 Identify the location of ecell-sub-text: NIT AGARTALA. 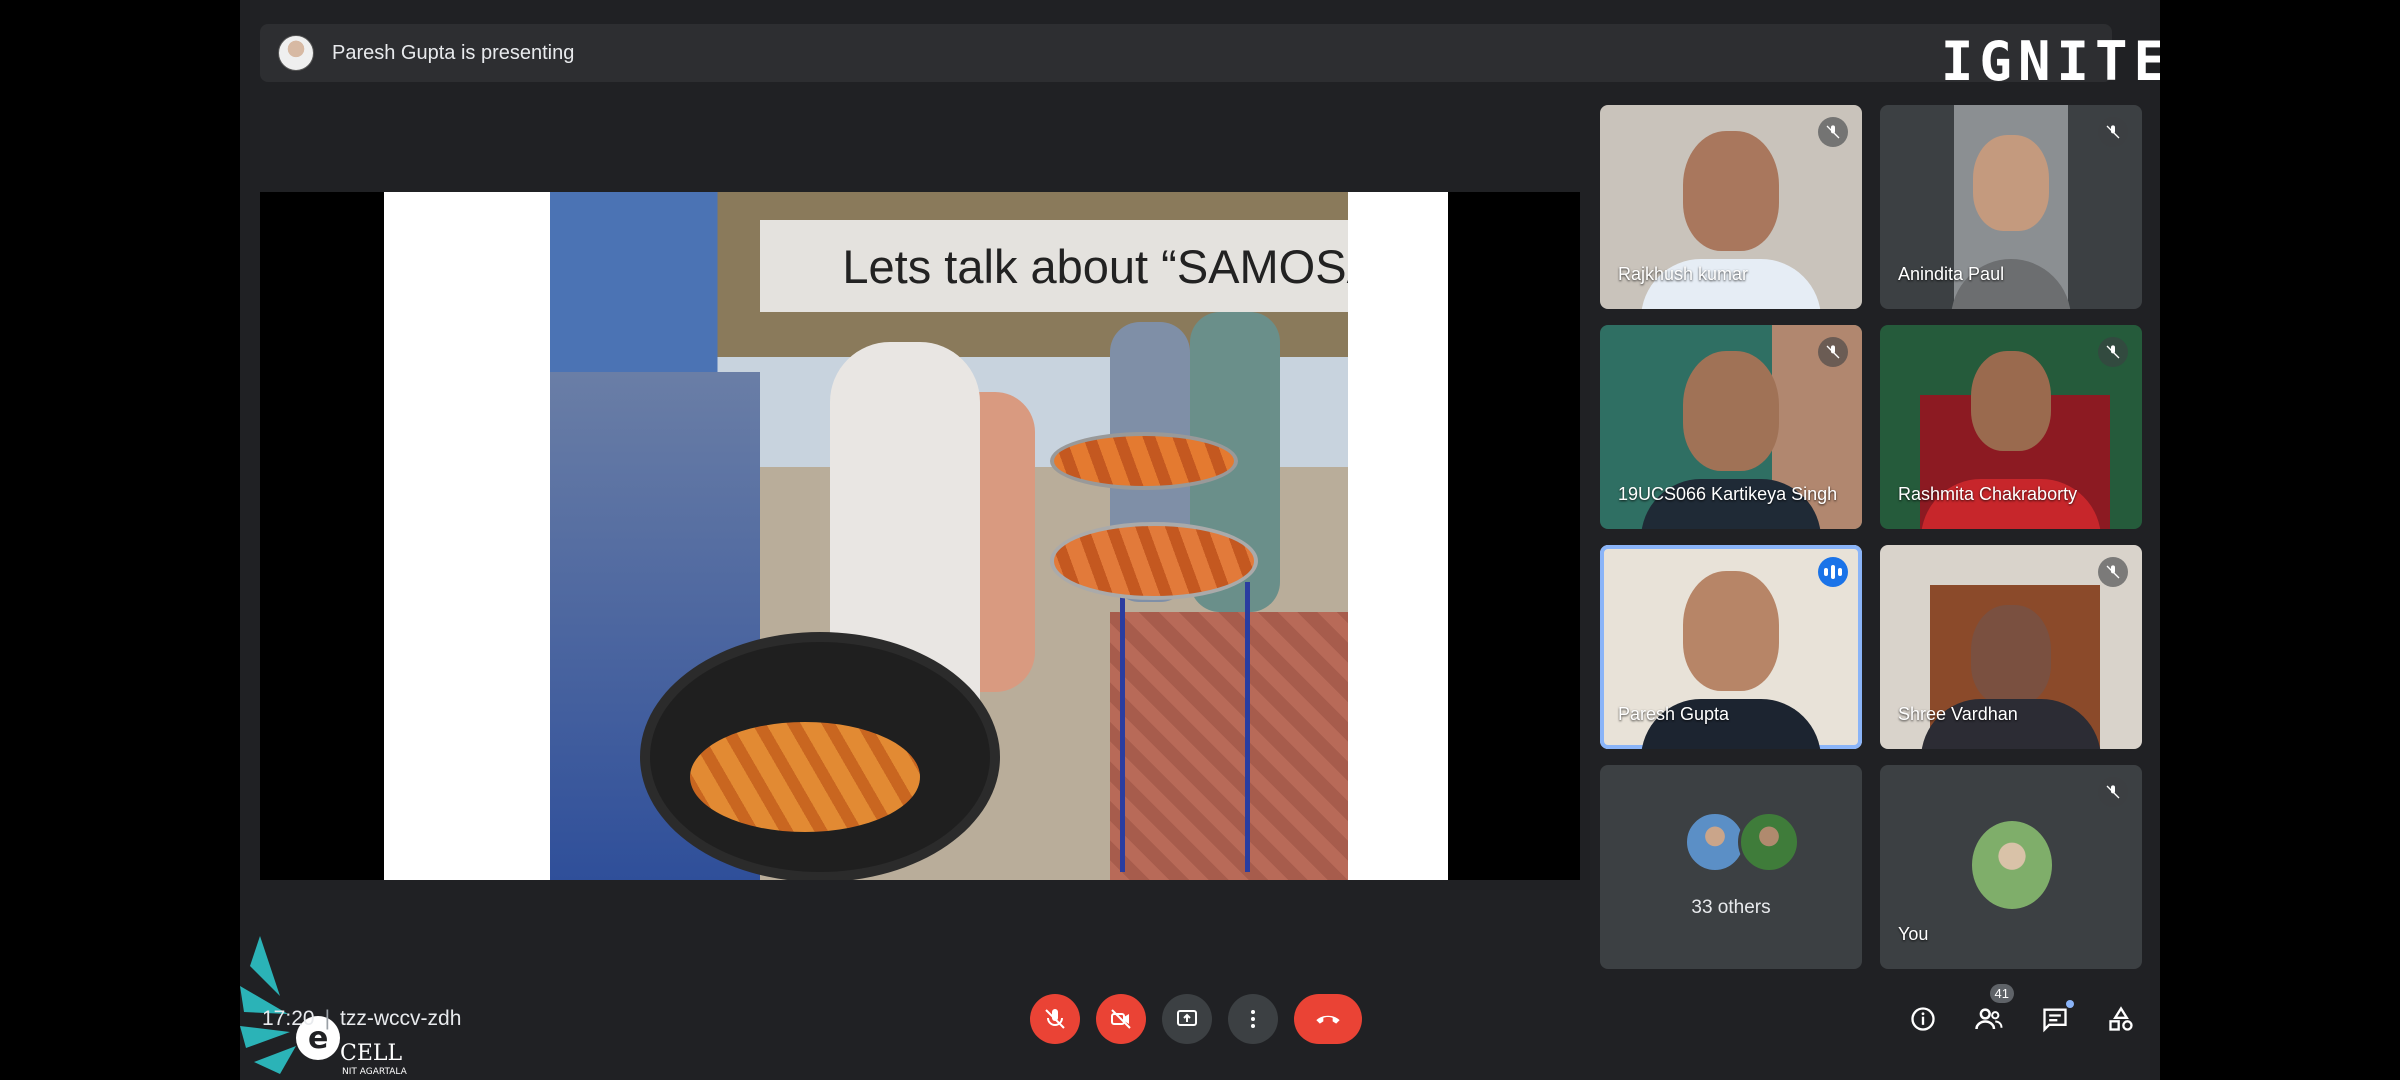
(375, 1072).